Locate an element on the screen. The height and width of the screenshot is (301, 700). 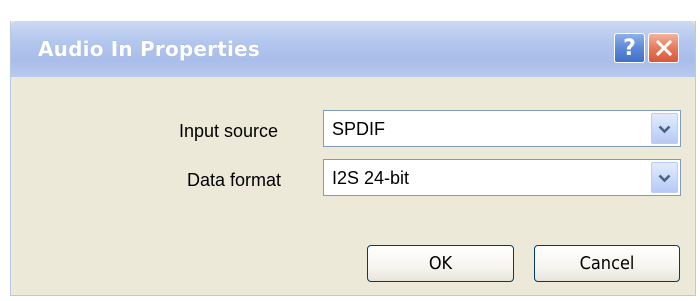
input-source-label: Input source is located at coordinates (229, 131).